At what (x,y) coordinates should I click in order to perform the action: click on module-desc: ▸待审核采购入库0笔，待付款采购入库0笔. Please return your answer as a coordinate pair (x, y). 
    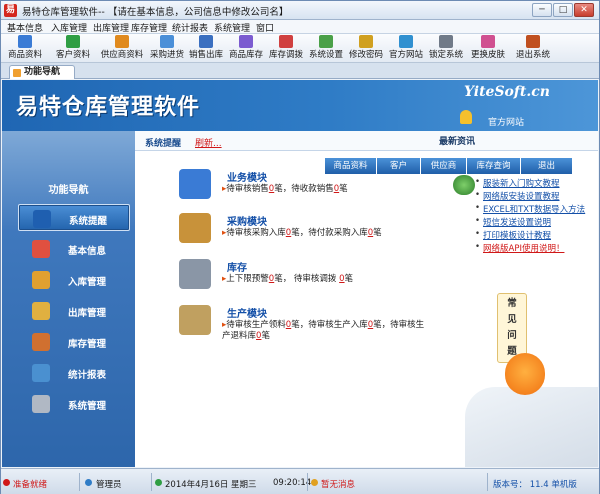
    Looking at the image, I should click on (324, 233).